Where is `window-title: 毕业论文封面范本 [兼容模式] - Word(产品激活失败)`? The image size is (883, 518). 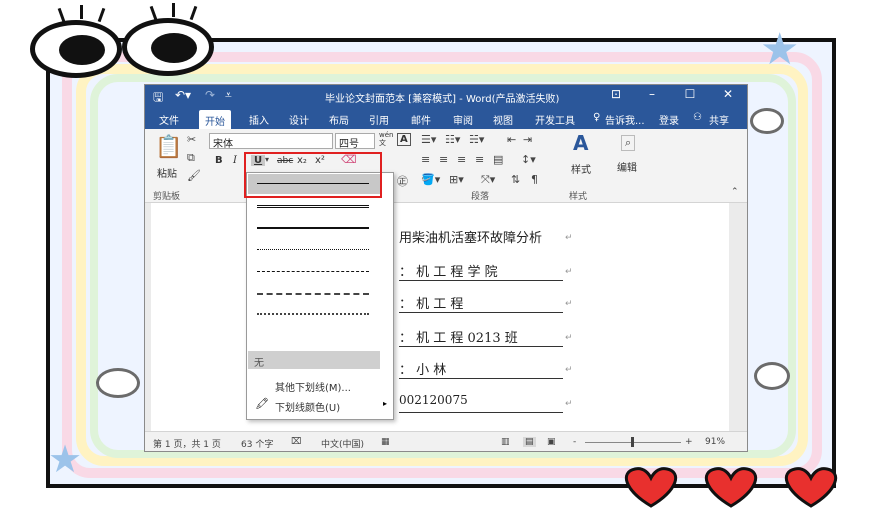
window-title: 毕业论文封面范本 [兼容模式] - Word(产品激活失败) is located at coordinates (442, 99).